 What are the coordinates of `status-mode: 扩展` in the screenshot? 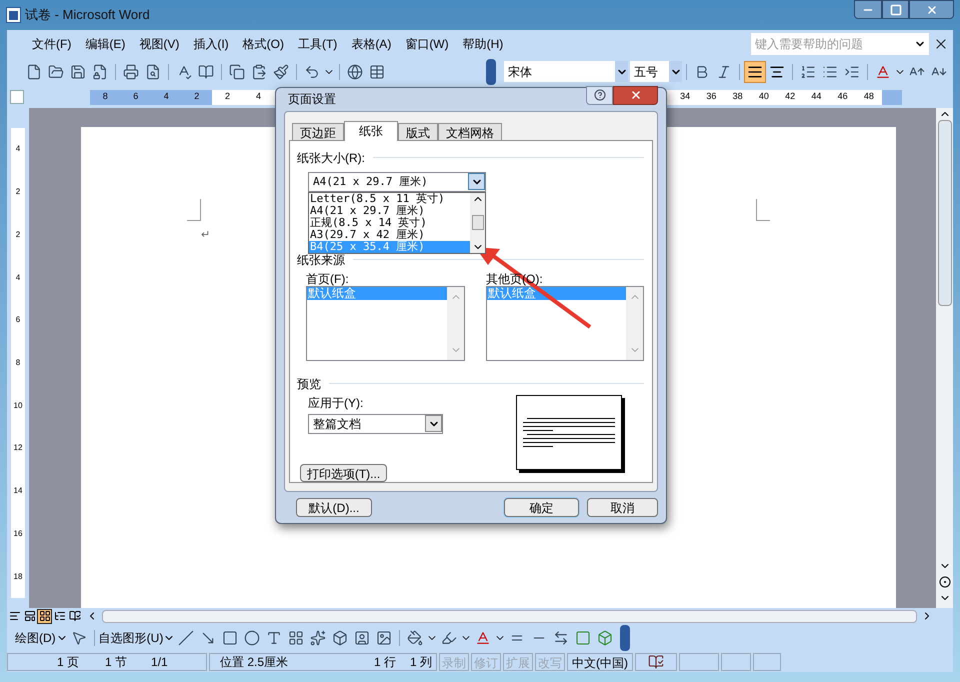 It's located at (518, 662).